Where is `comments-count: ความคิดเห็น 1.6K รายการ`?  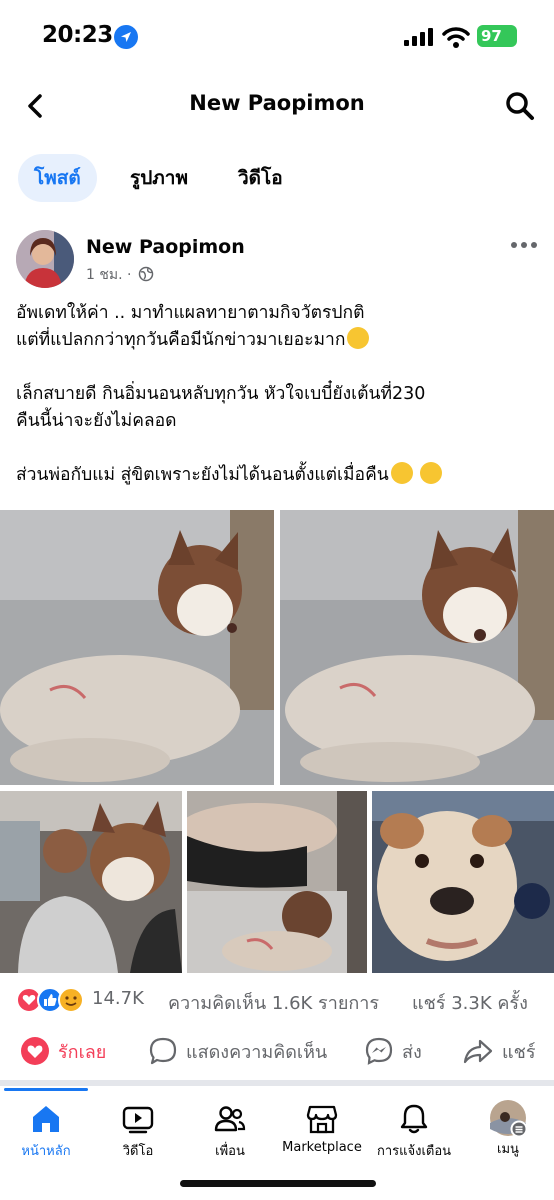 comments-count: ความคิดเห็น 1.6K รายการ is located at coordinates (273, 1002).